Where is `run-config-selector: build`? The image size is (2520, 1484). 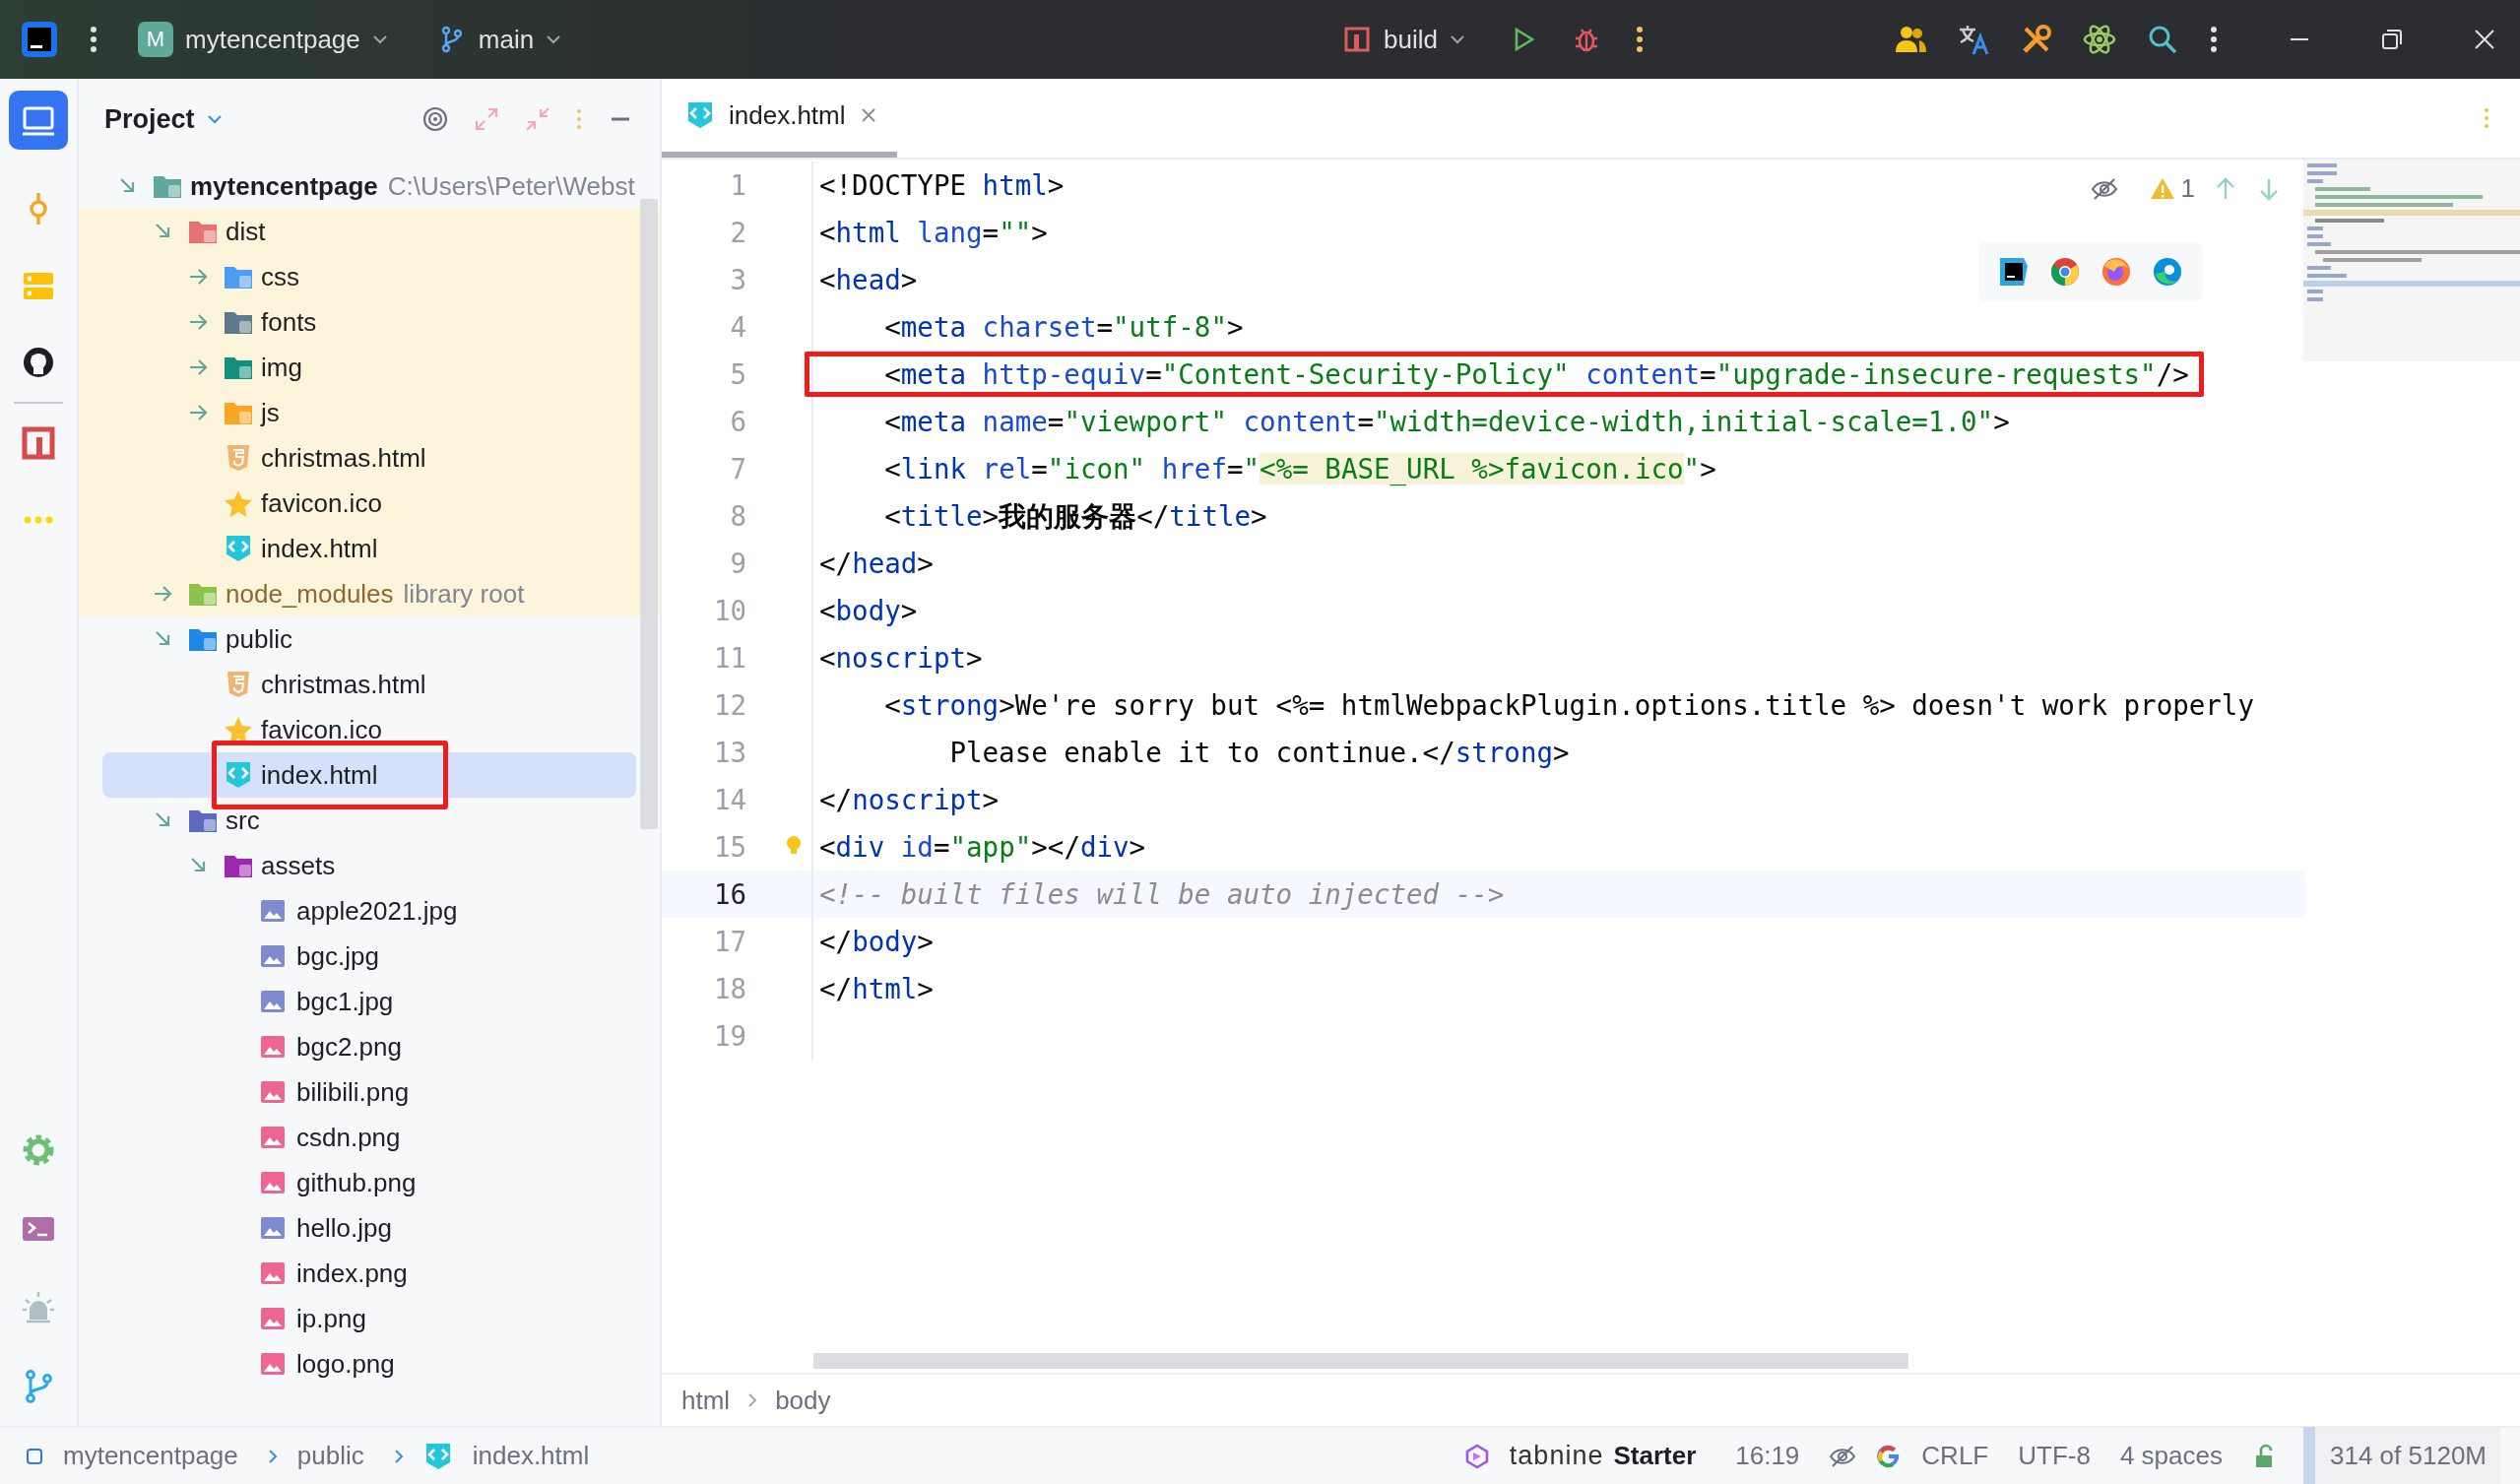 run-config-selector: build is located at coordinates (1404, 39).